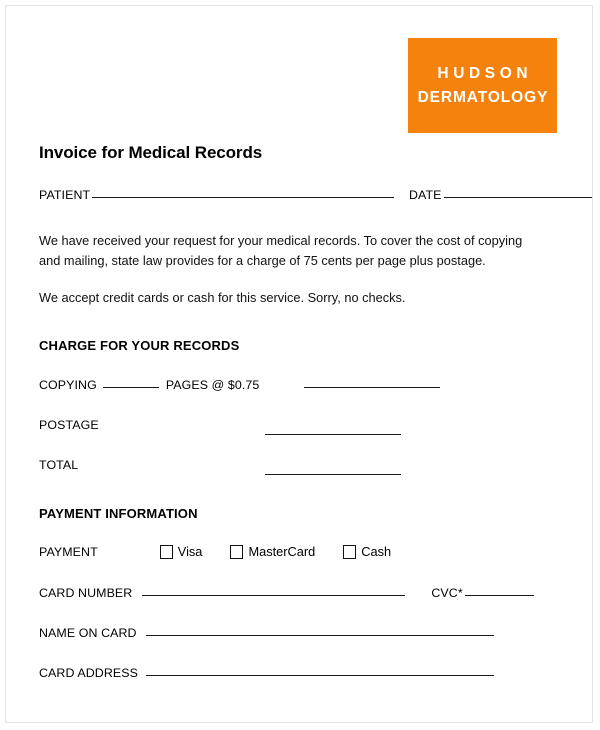 The height and width of the screenshot is (730, 600). What do you see at coordinates (376, 551) in the screenshot?
I see `payment-option-cash-label: Cash` at bounding box center [376, 551].